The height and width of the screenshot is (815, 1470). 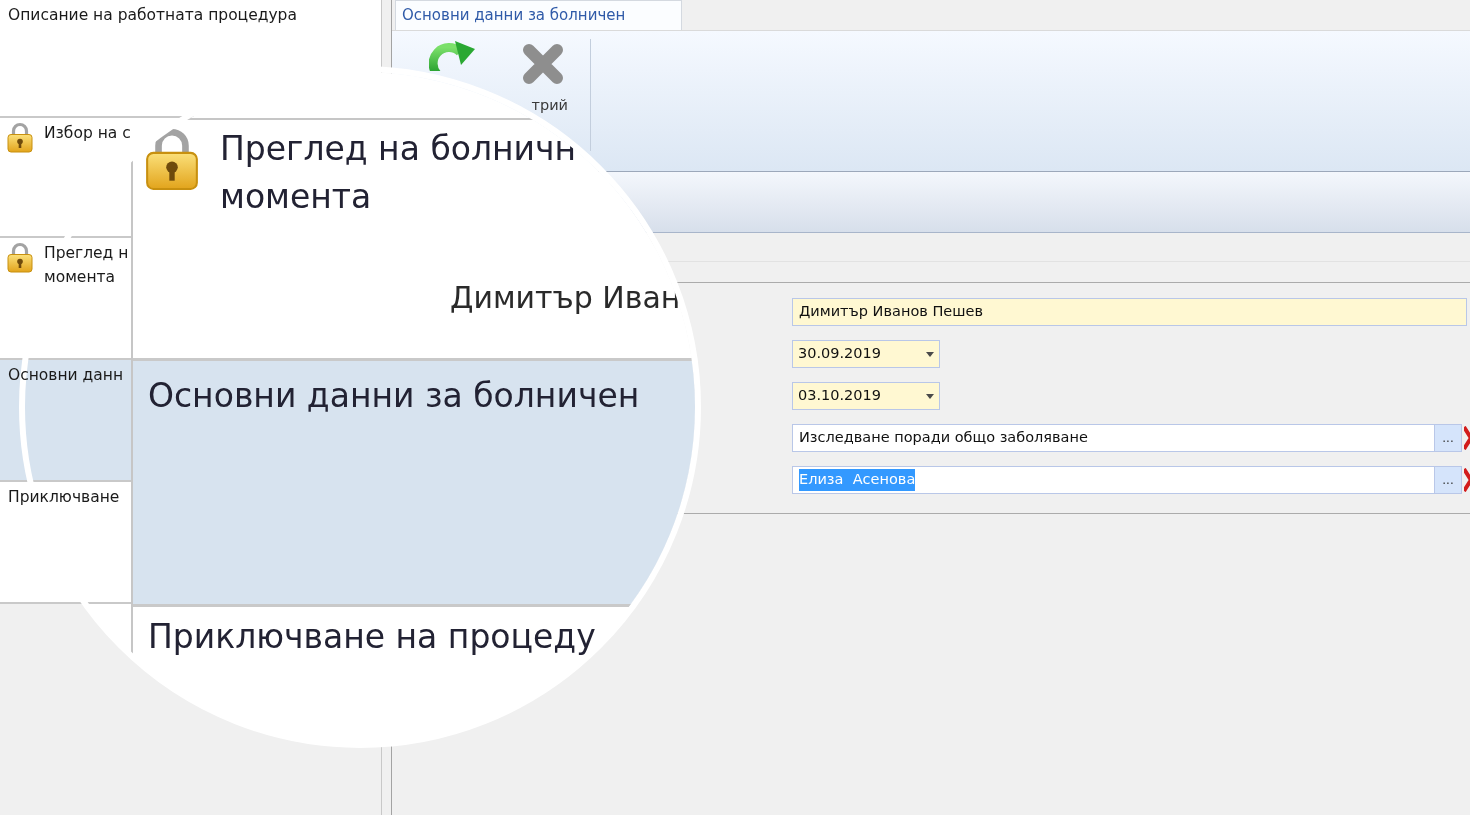 What do you see at coordinates (394, 396) in the screenshot?
I see `step-label: Основни данни за болничен` at bounding box center [394, 396].